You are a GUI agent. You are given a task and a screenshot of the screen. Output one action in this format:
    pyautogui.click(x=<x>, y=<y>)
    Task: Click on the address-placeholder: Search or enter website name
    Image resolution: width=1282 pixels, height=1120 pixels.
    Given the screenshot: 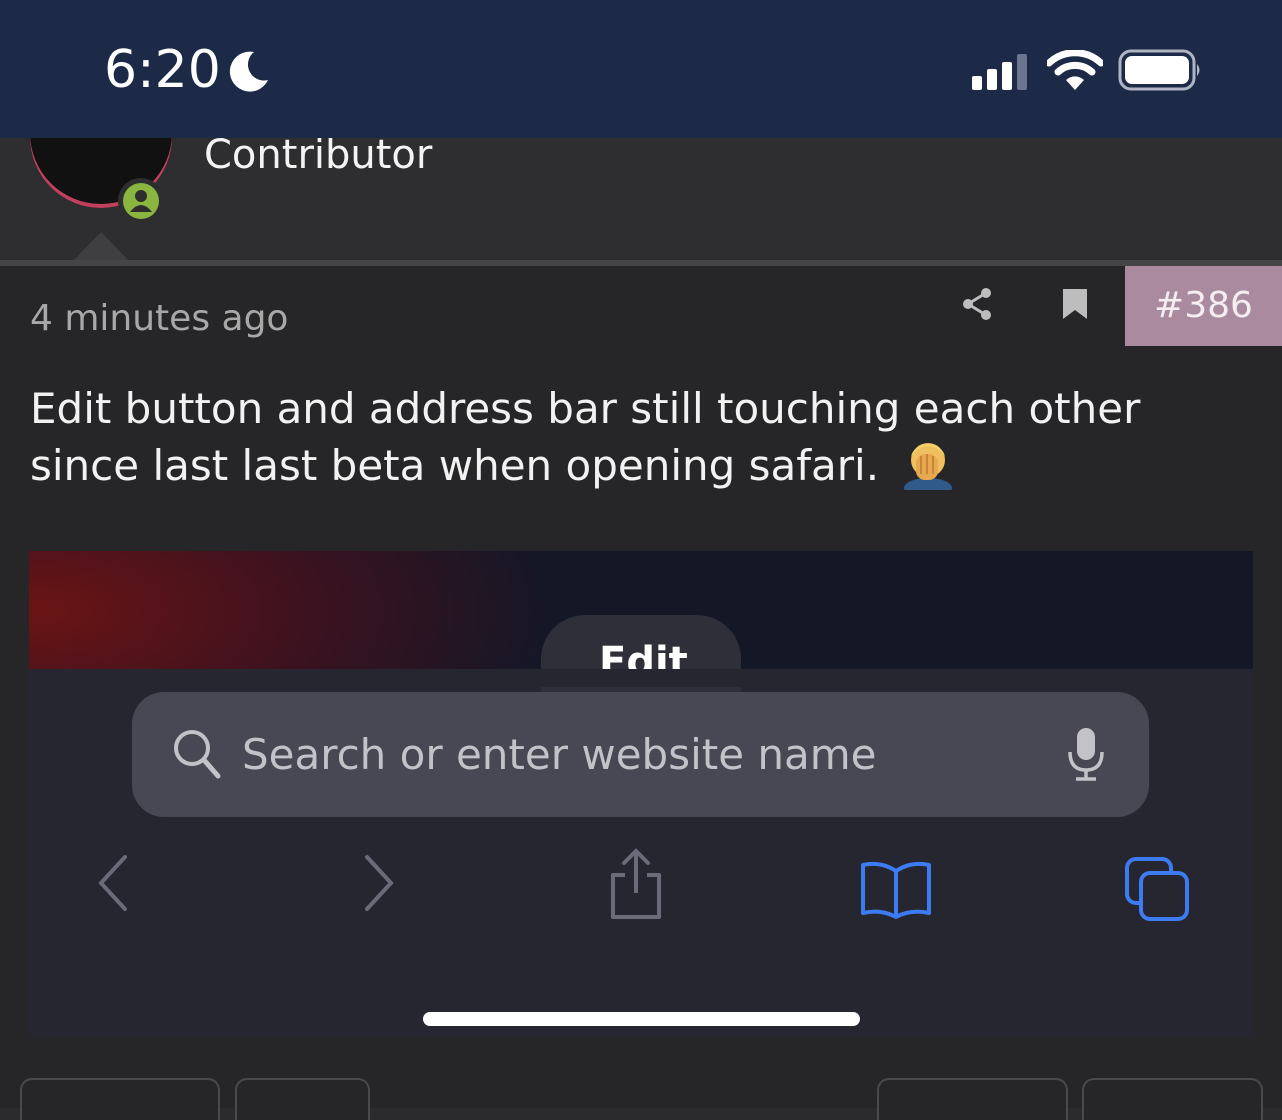 What is the action you would take?
    pyautogui.click(x=559, y=754)
    